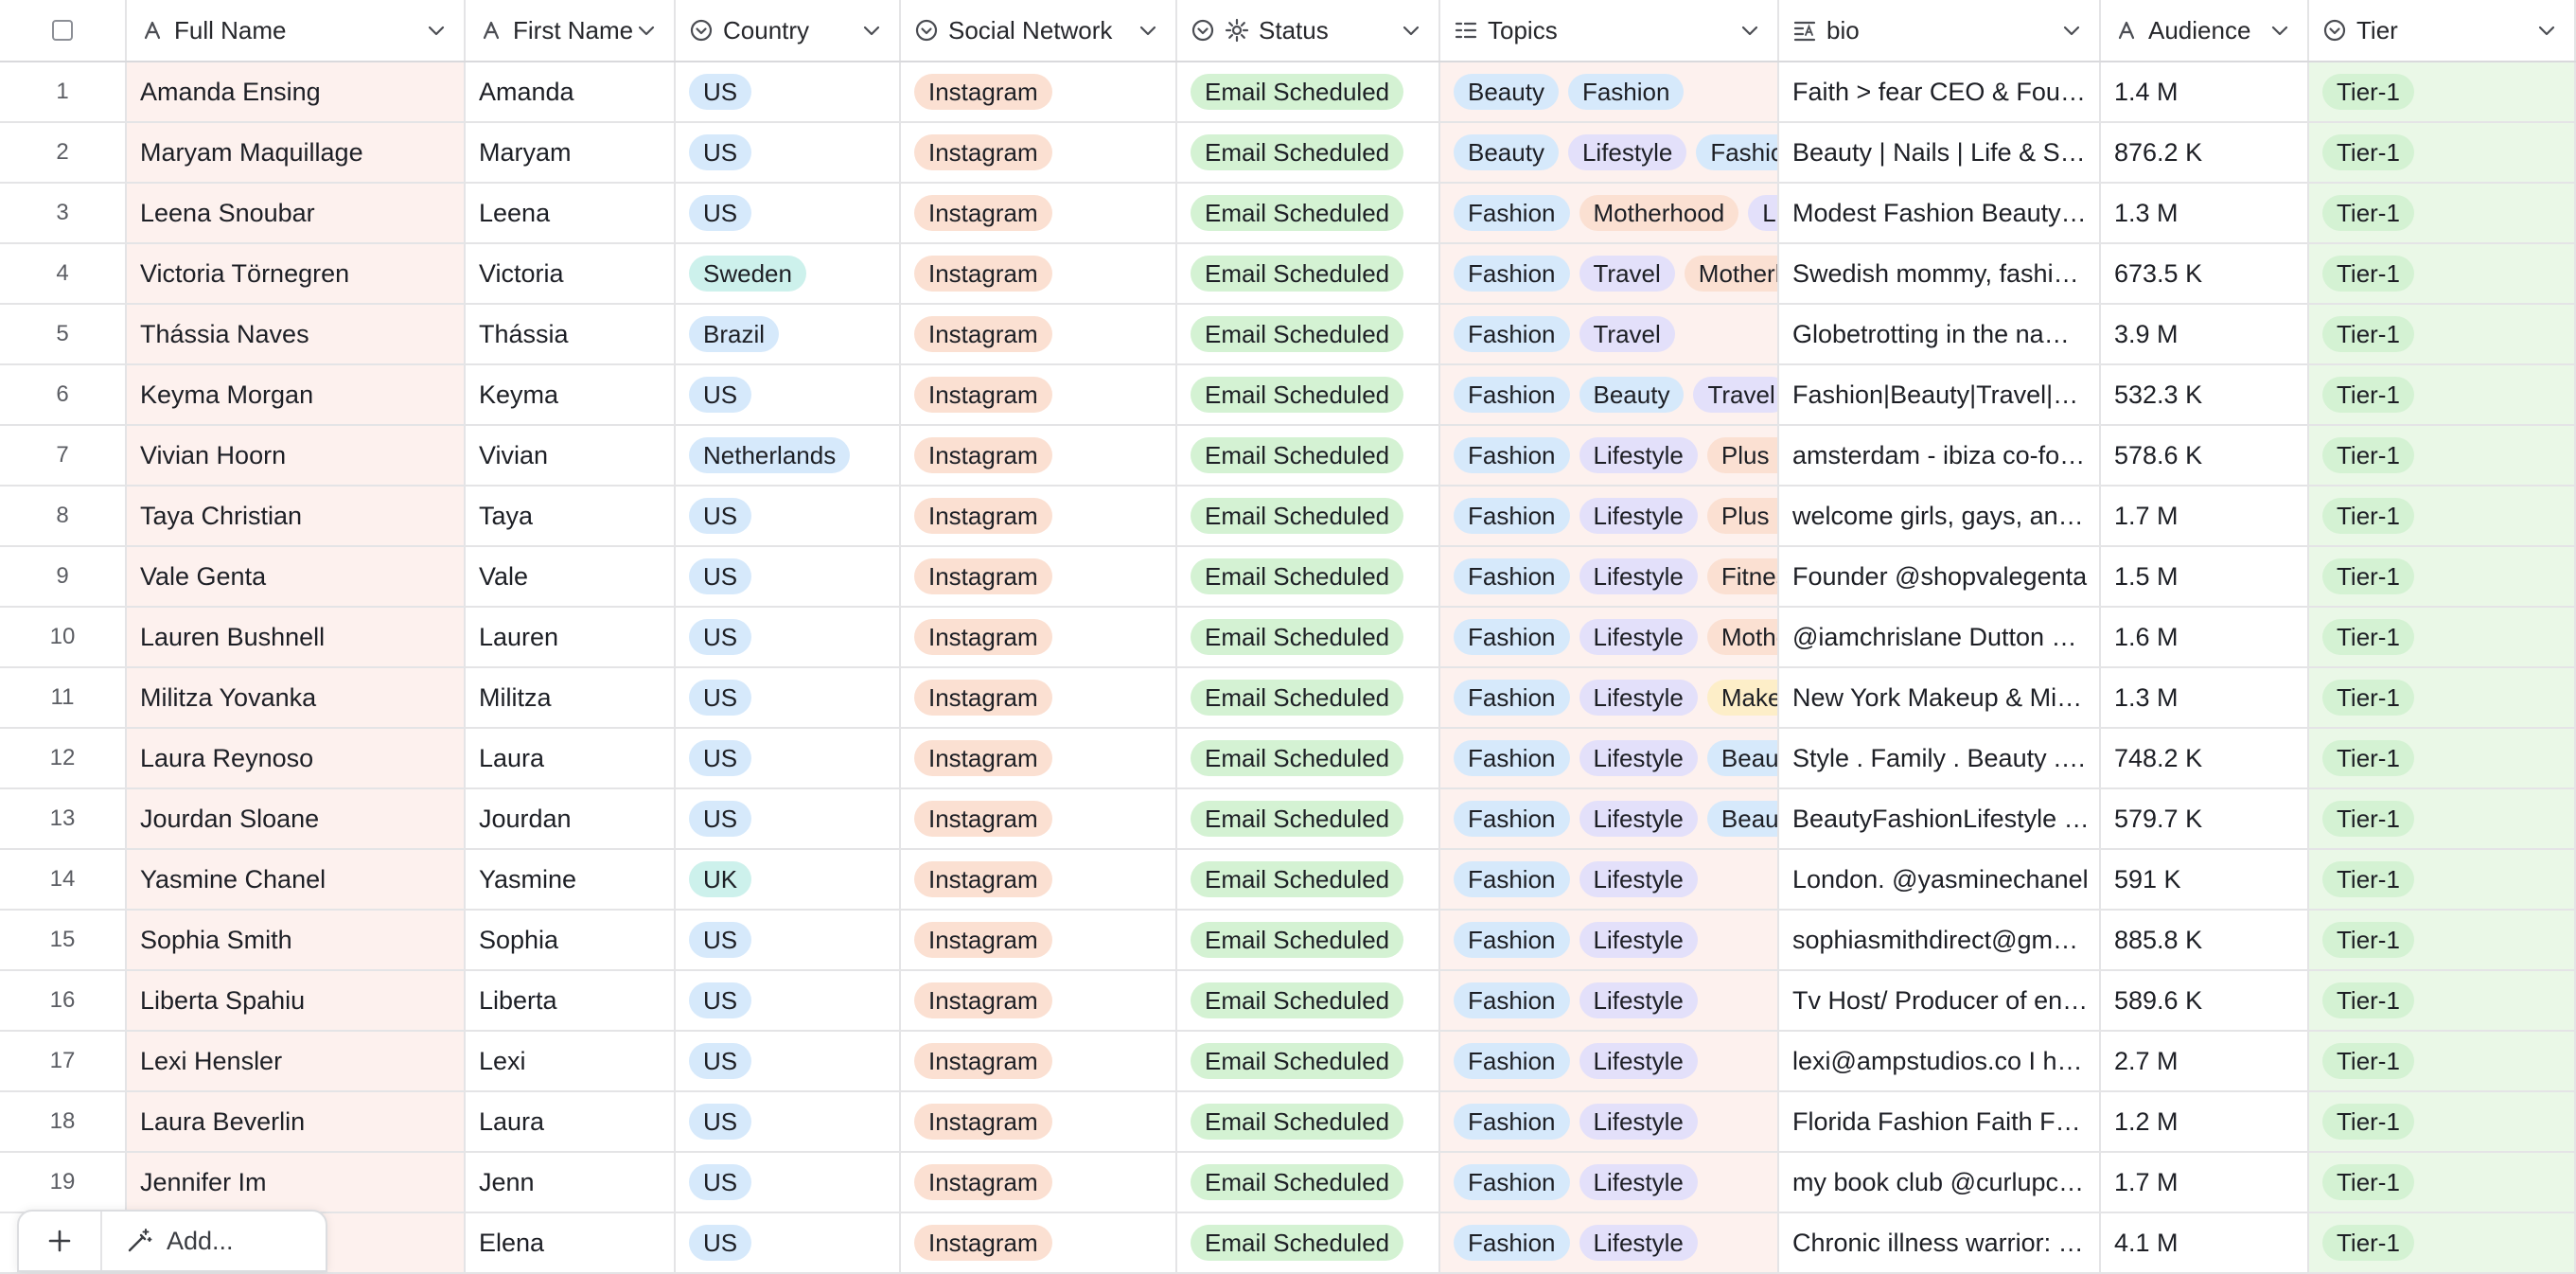 This screenshot has width=2576, height=1274. I want to click on cell-first-name: Maryam, so click(571, 152).